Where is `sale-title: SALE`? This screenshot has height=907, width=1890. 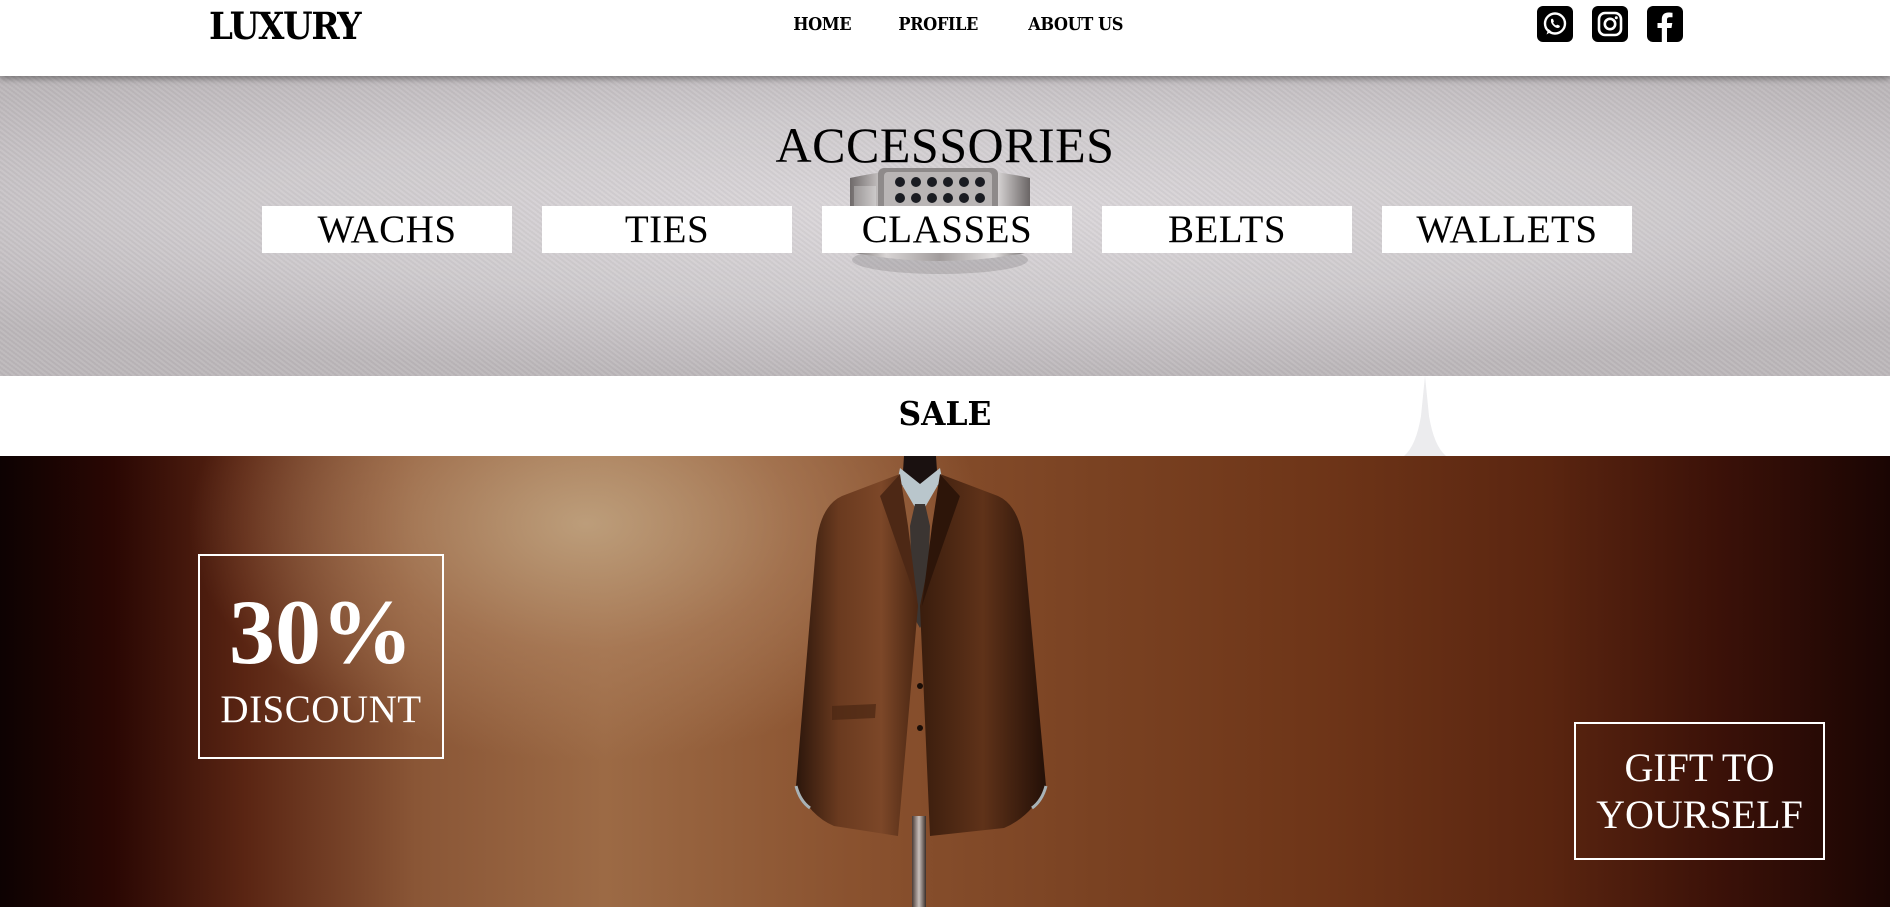
sale-title: SALE is located at coordinates (945, 413).